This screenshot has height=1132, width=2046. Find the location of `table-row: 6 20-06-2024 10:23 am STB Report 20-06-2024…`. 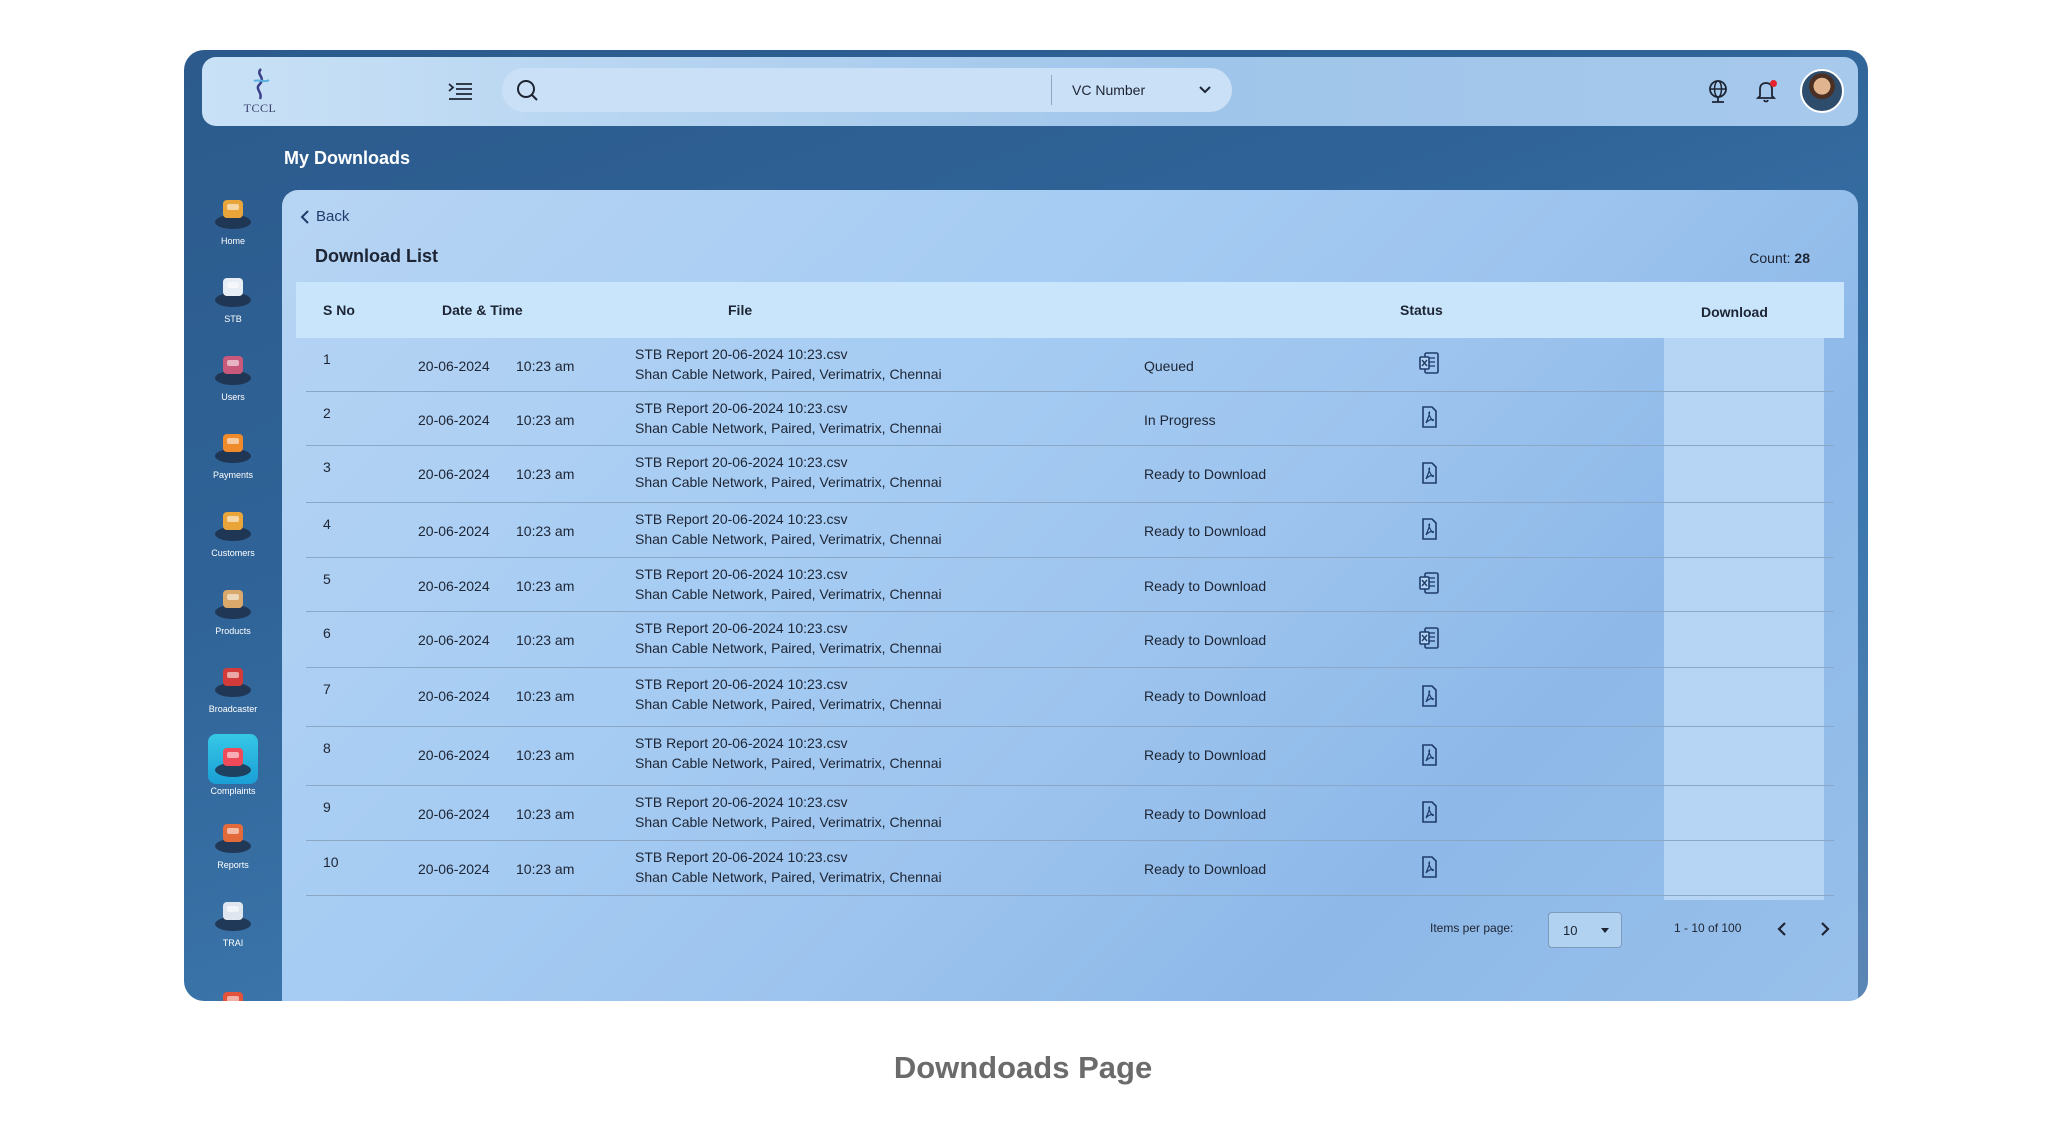

table-row: 6 20-06-2024 10:23 am STB Report 20-06-2024… is located at coordinates (1070, 640).